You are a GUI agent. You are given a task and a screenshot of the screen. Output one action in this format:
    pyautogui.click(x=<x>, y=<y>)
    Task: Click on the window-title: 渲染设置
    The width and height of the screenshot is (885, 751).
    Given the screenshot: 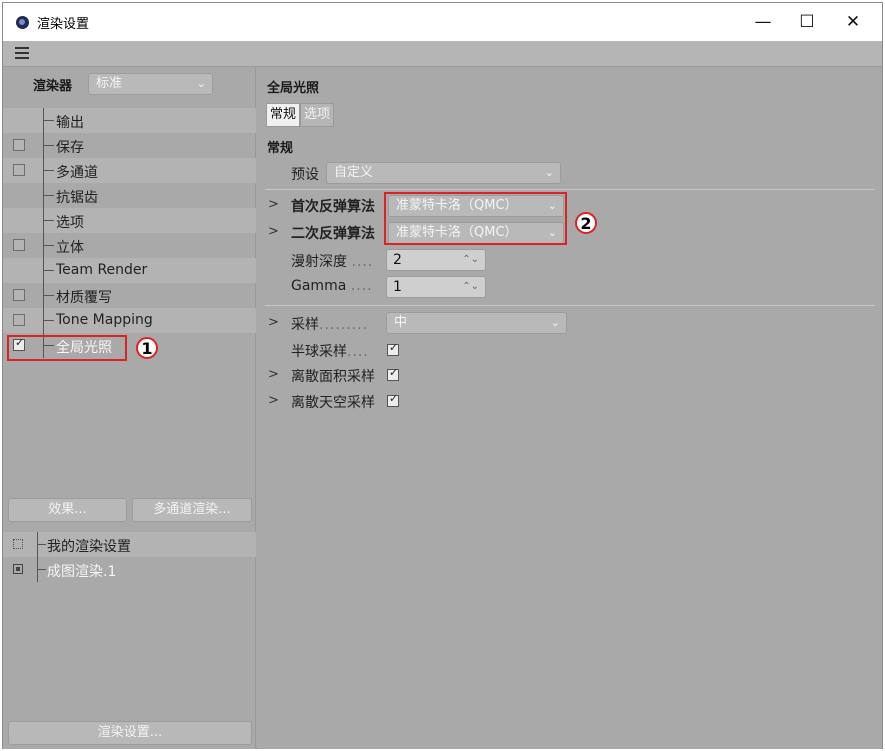 What is the action you would take?
    pyautogui.click(x=63, y=24)
    